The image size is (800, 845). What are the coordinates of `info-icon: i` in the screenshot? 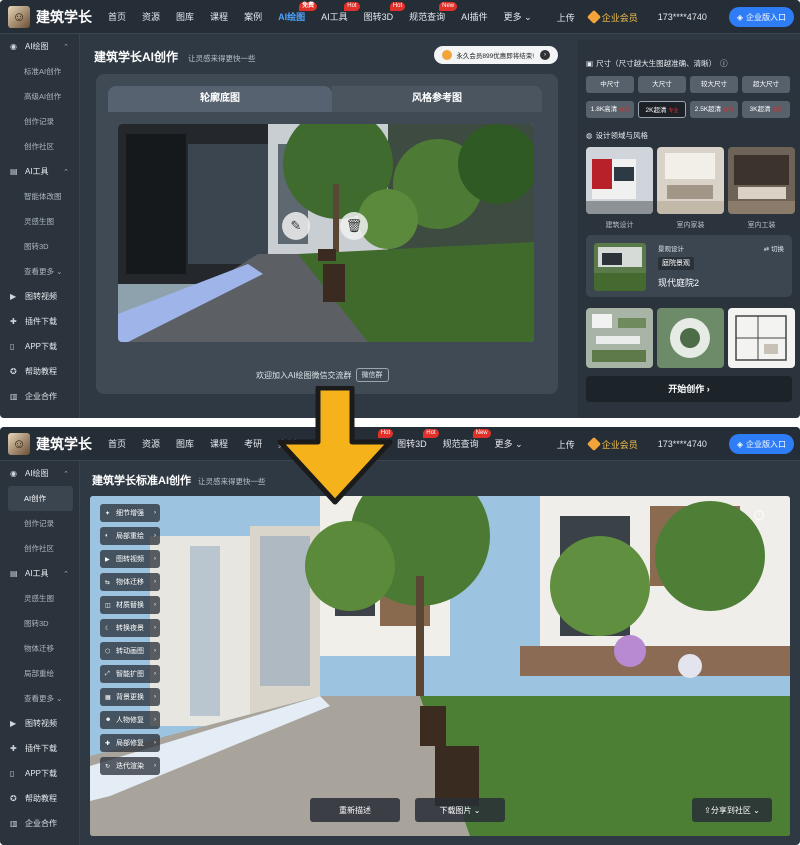 It's located at (759, 515).